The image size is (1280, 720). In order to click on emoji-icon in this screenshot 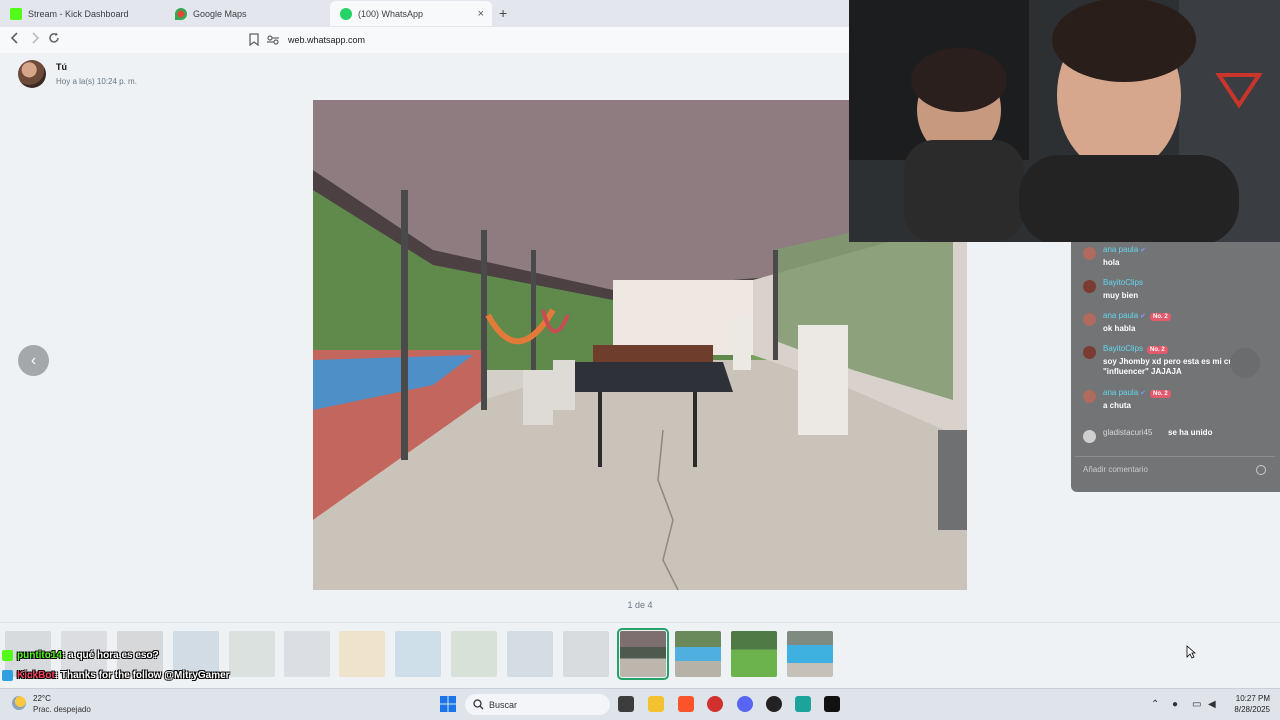, I will do `click(1261, 470)`.